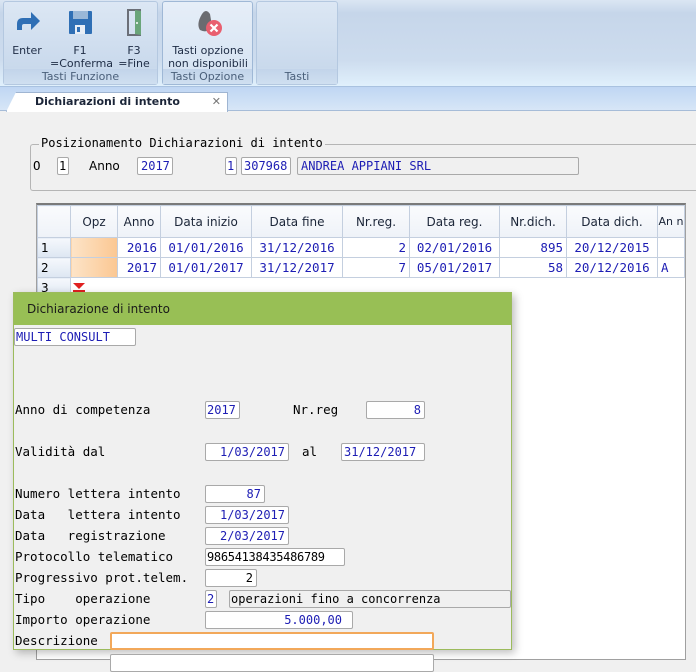  I want to click on row-number: 2, so click(54, 267).